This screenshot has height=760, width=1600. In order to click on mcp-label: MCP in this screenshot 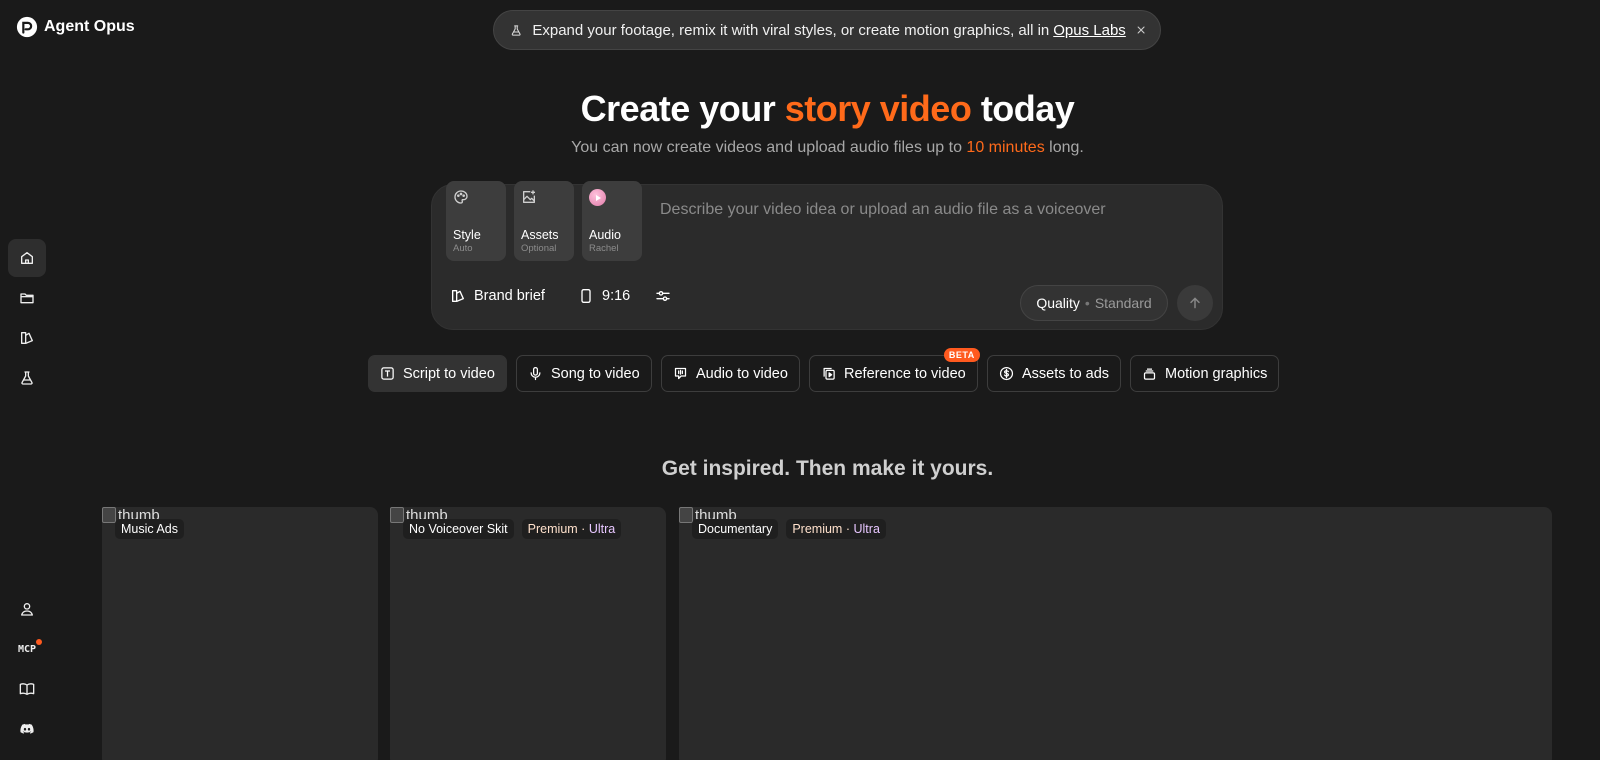, I will do `click(30, 646)`.